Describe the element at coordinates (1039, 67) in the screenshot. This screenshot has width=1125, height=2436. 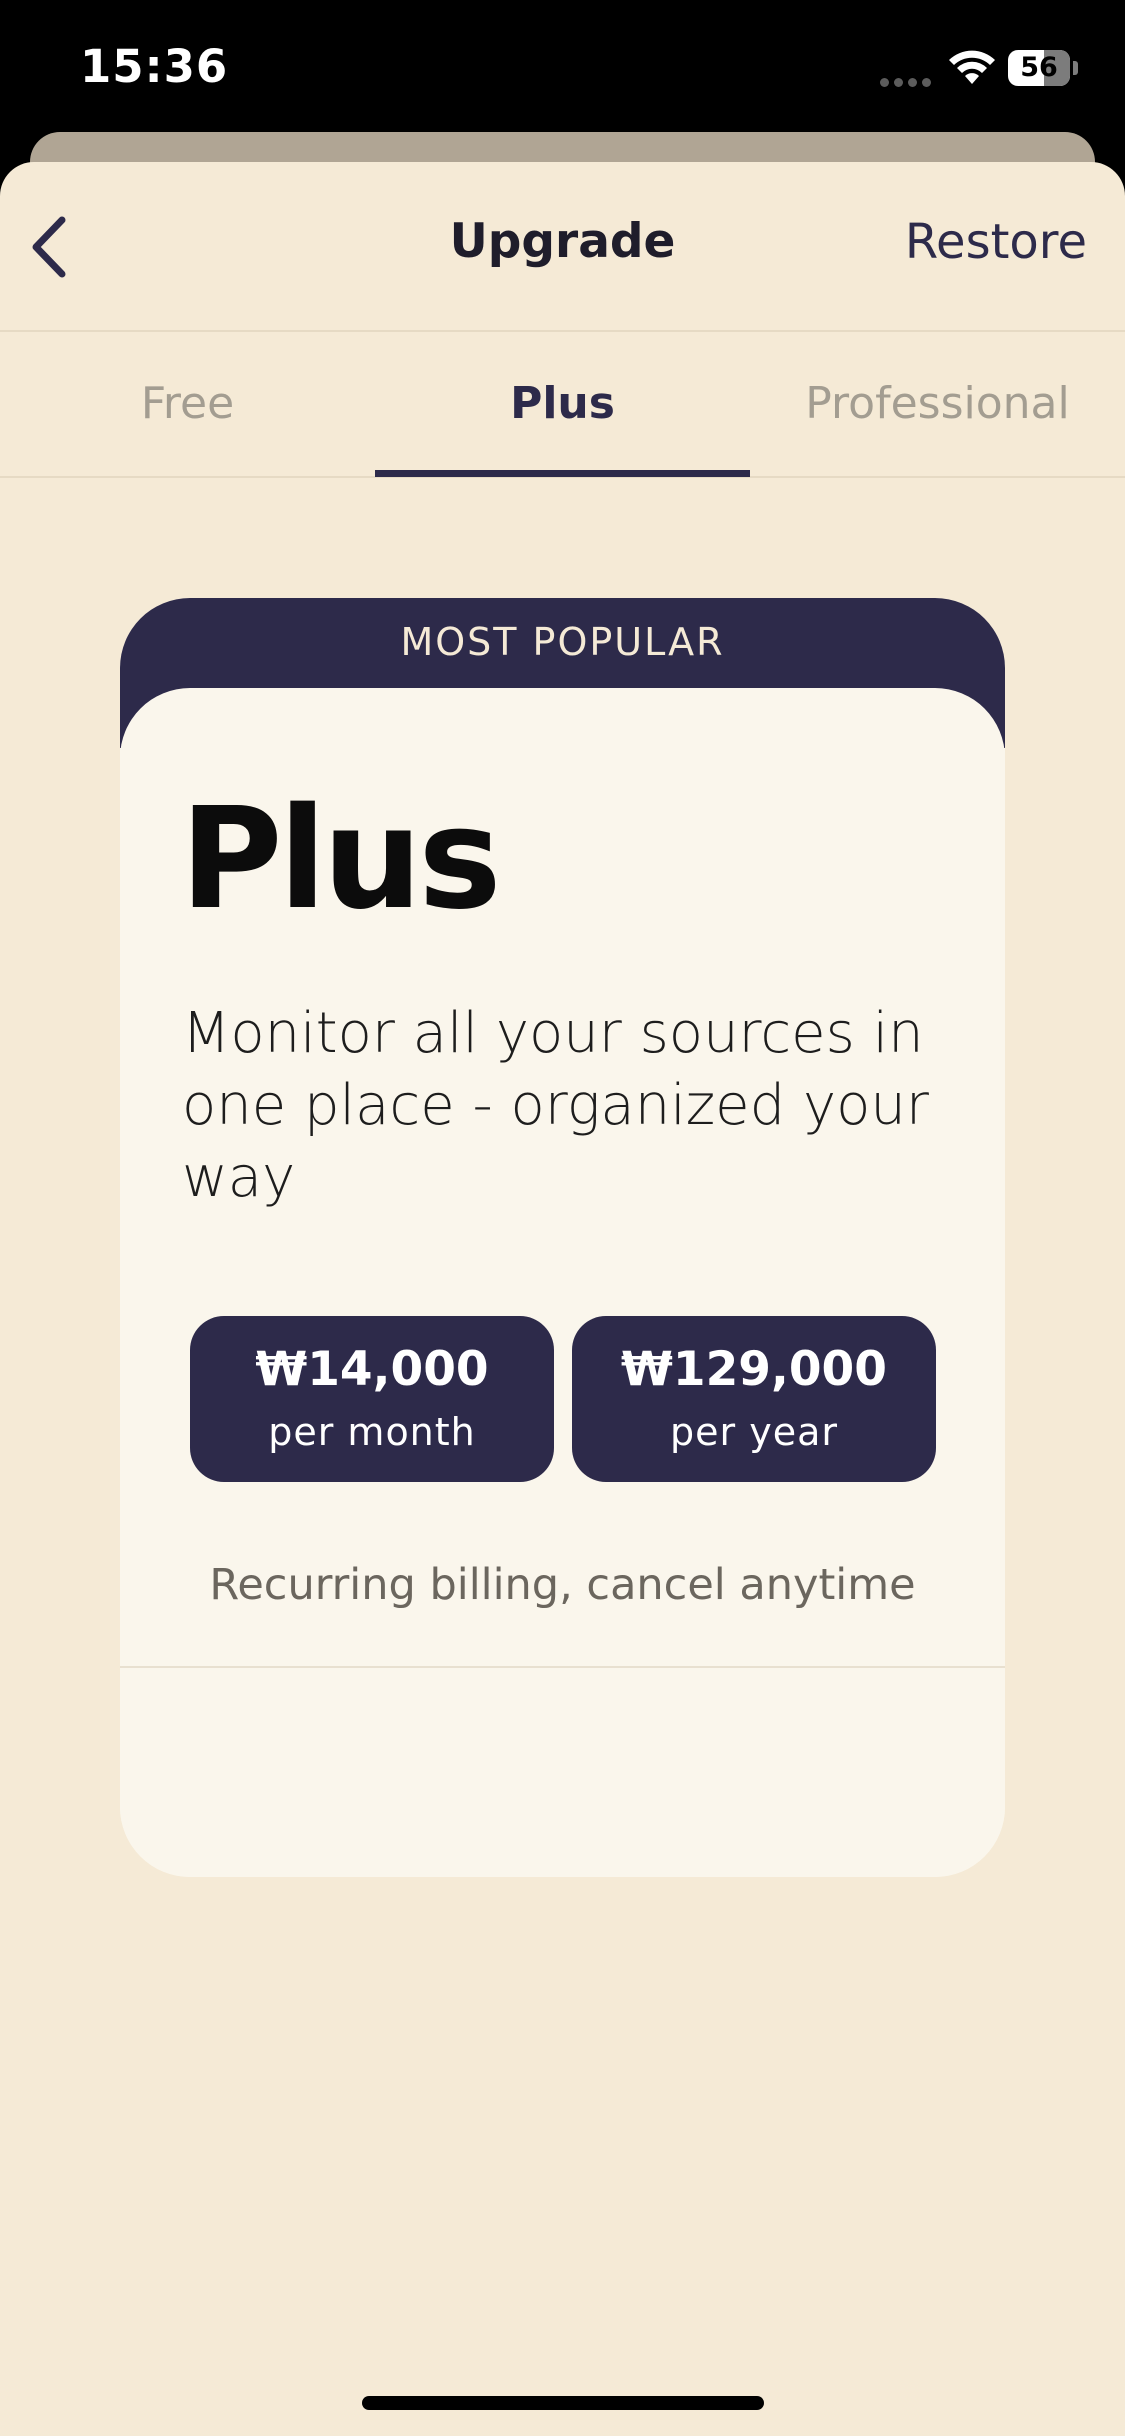
I see `battery-level: 56` at that location.